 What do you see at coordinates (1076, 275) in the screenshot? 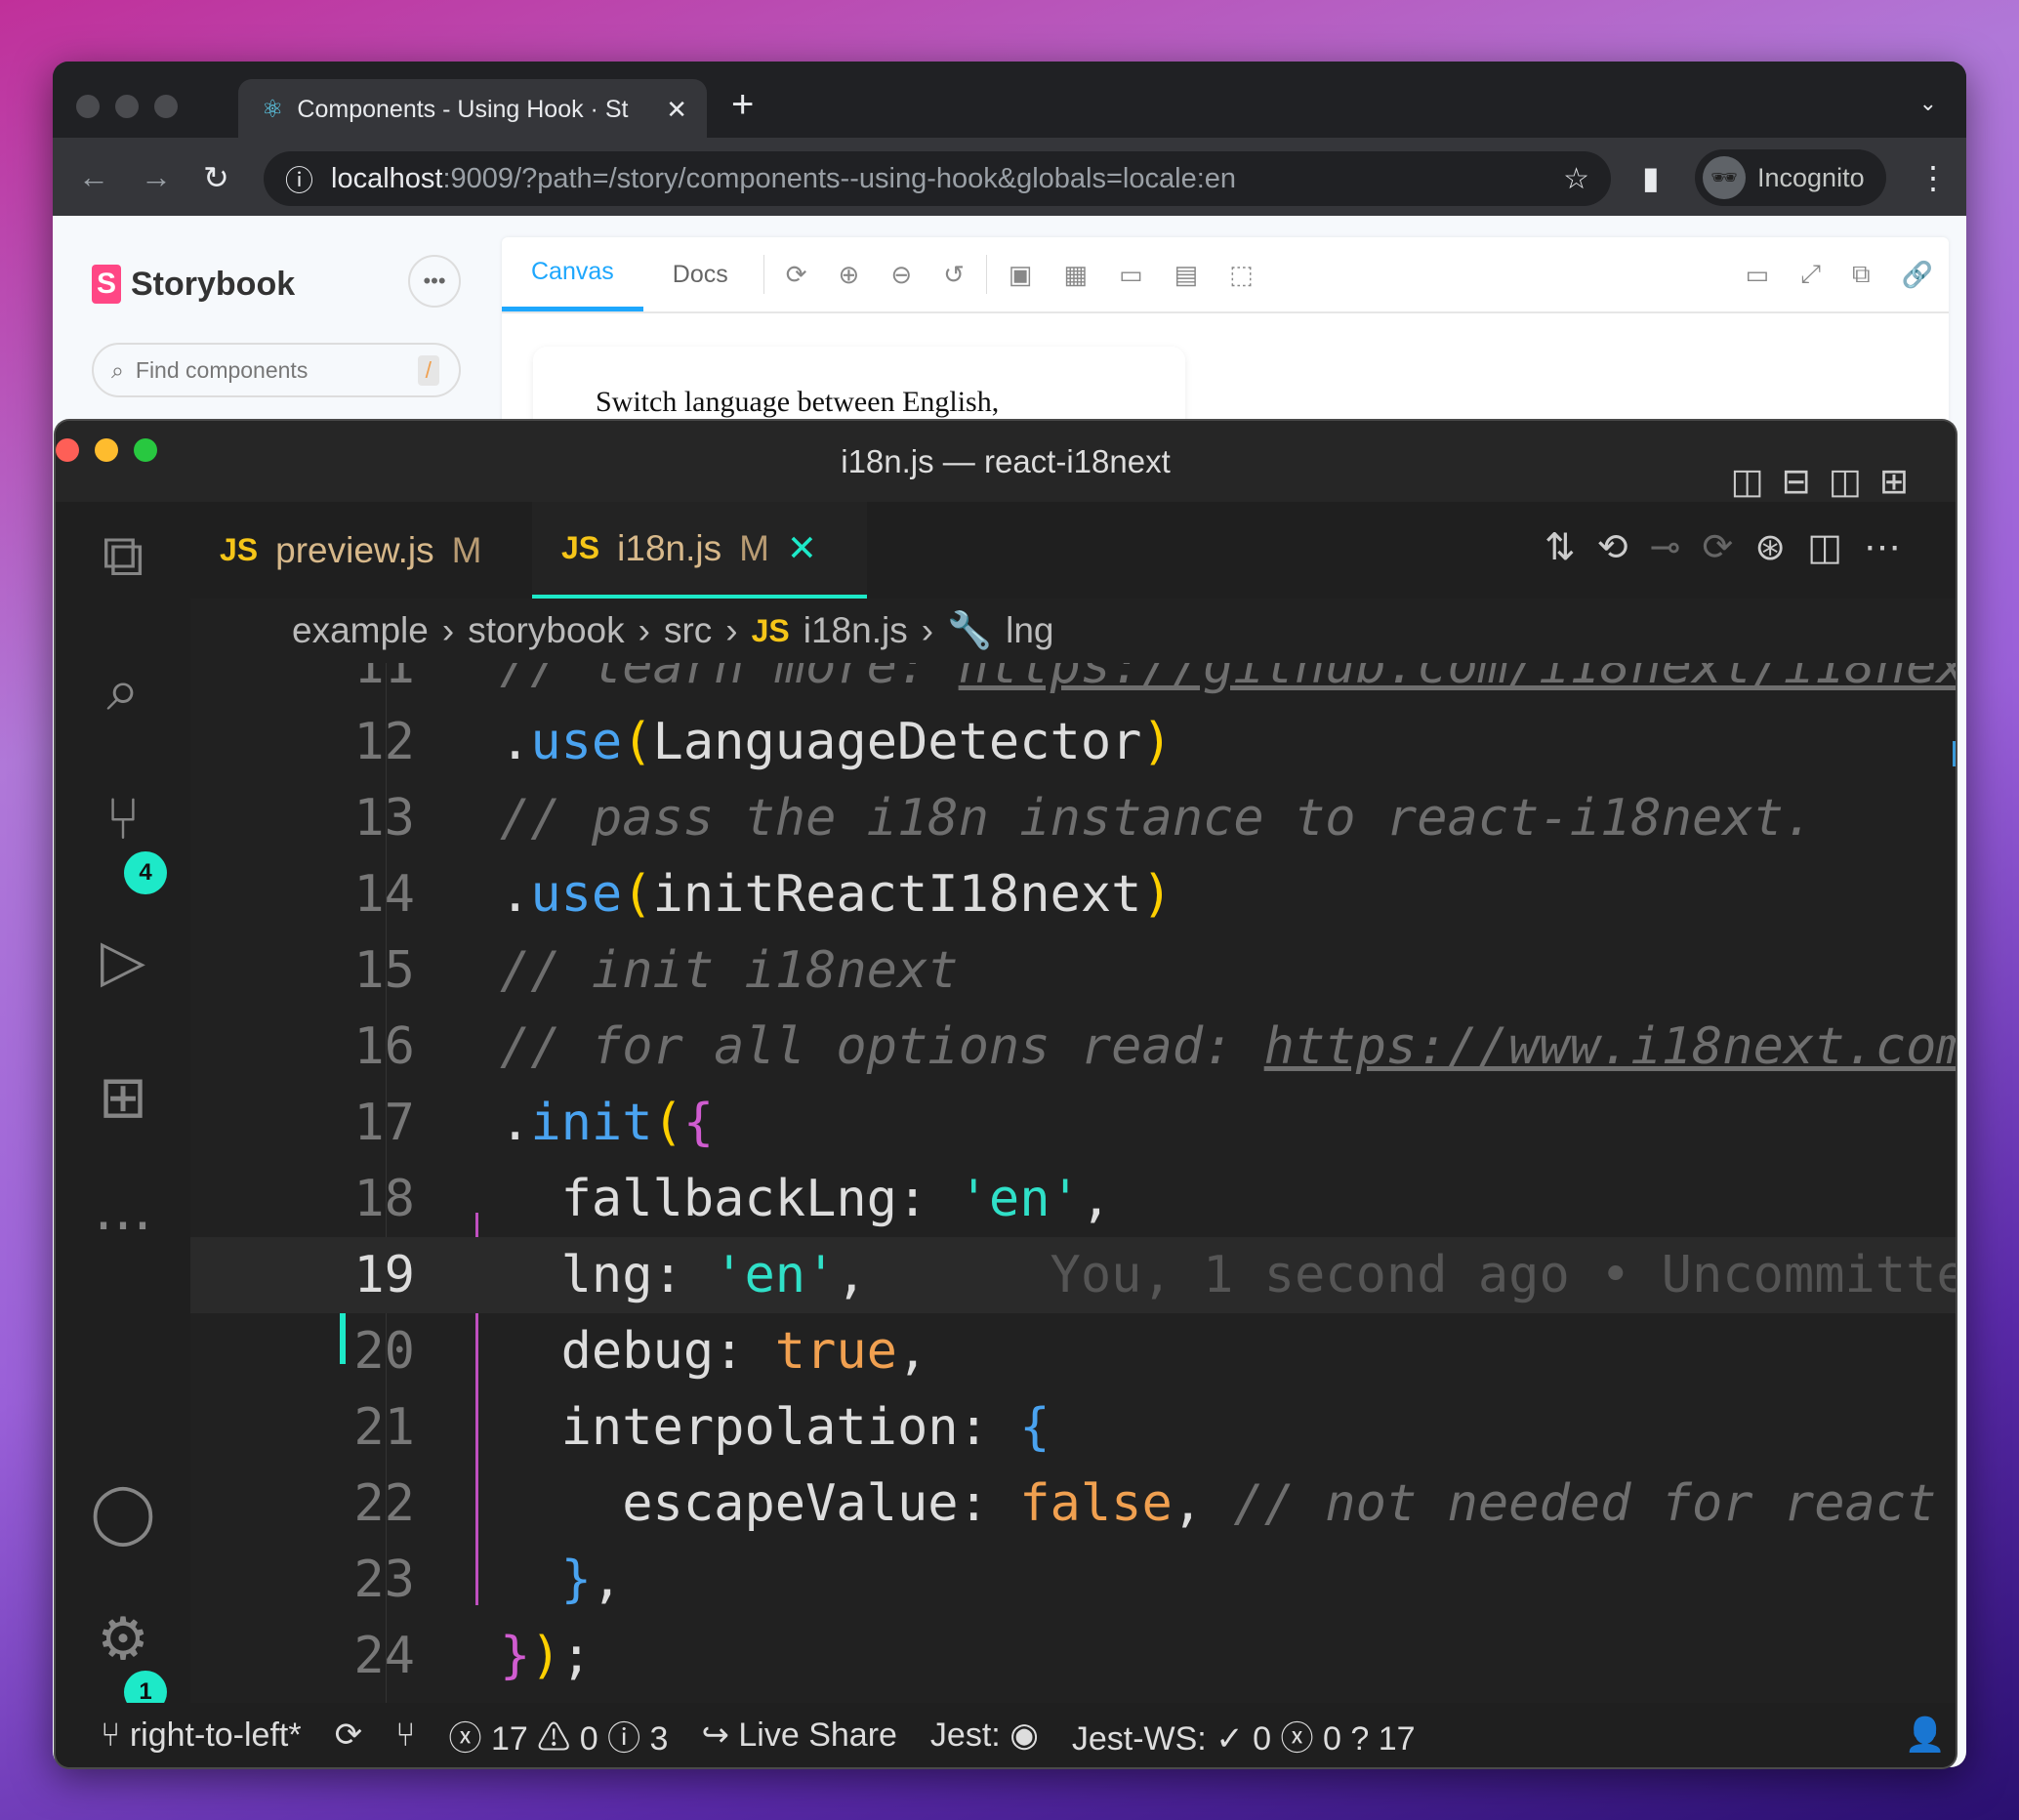
I see `grid-icon: ▦` at bounding box center [1076, 275].